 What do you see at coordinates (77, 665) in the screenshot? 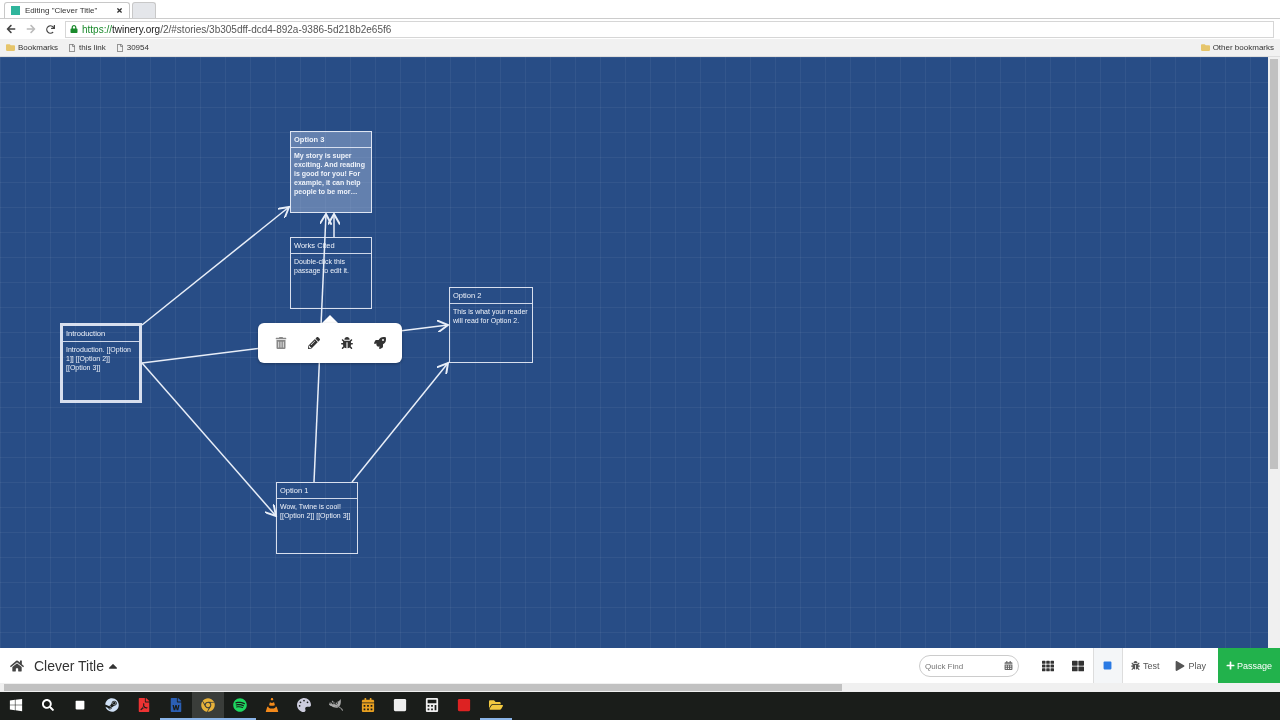
I see `story-title: Clever Title` at bounding box center [77, 665].